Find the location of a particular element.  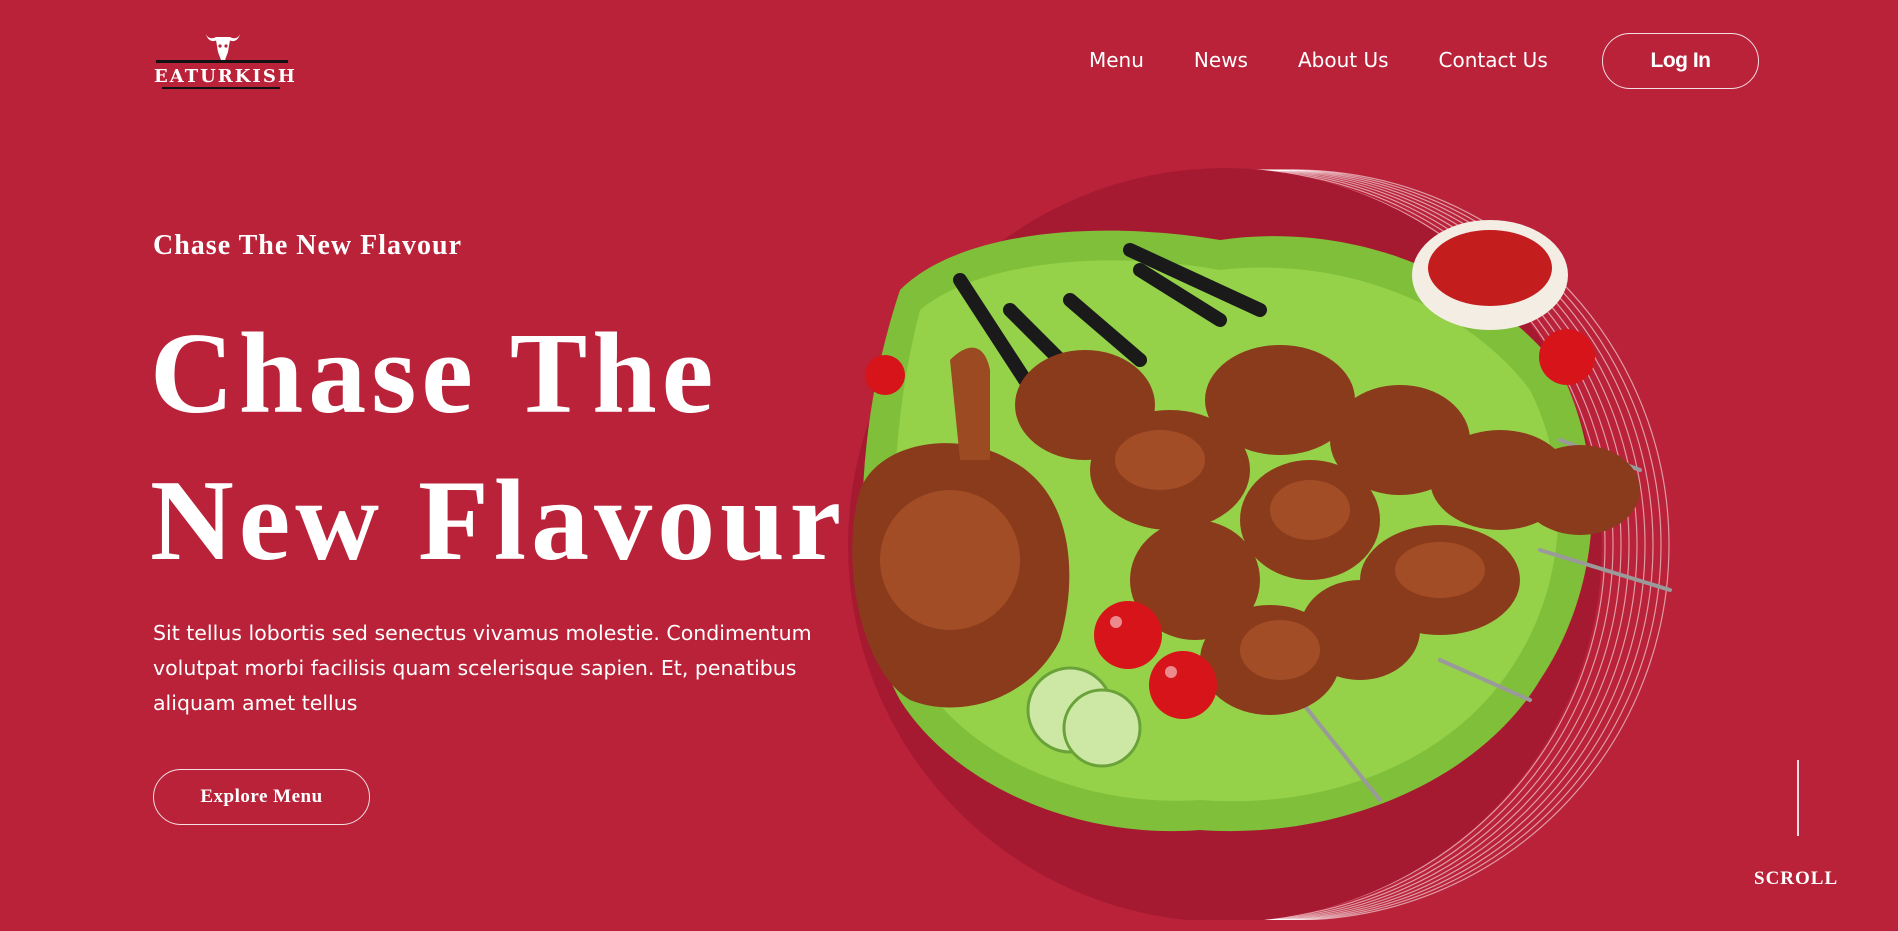

nav-item-menu: Menu is located at coordinates (1116, 60).